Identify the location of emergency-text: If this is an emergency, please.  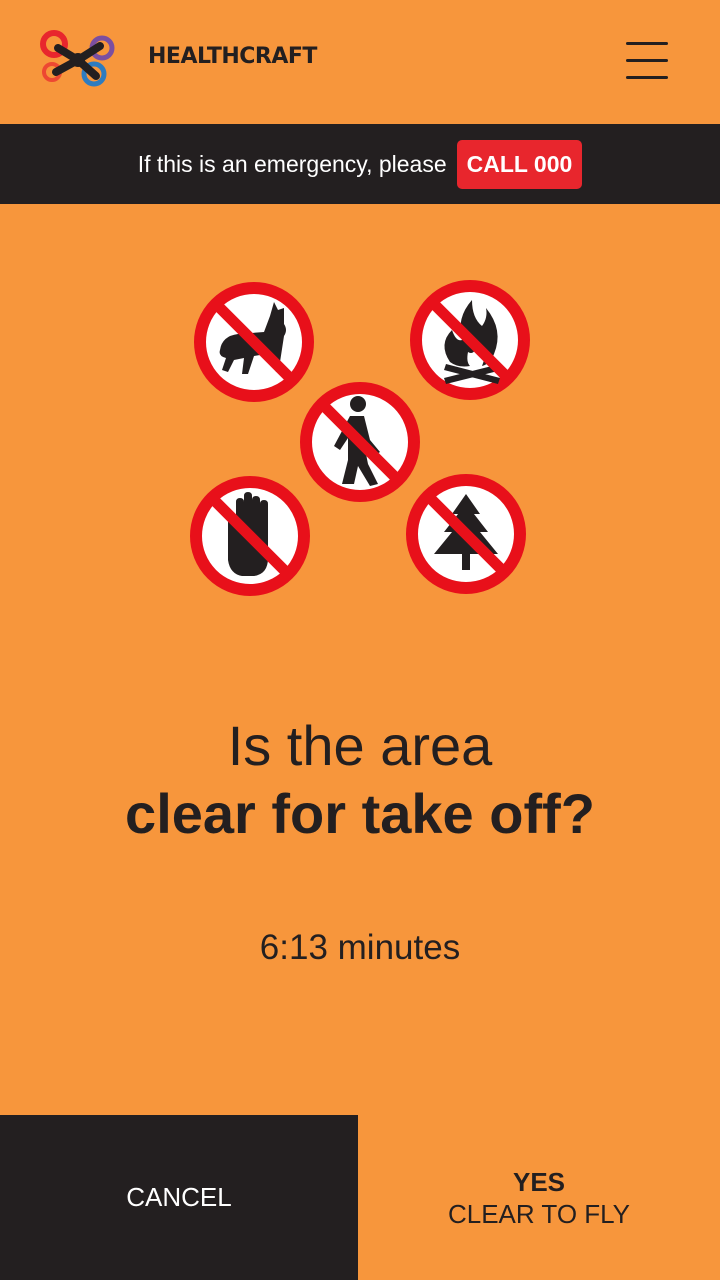
(292, 163).